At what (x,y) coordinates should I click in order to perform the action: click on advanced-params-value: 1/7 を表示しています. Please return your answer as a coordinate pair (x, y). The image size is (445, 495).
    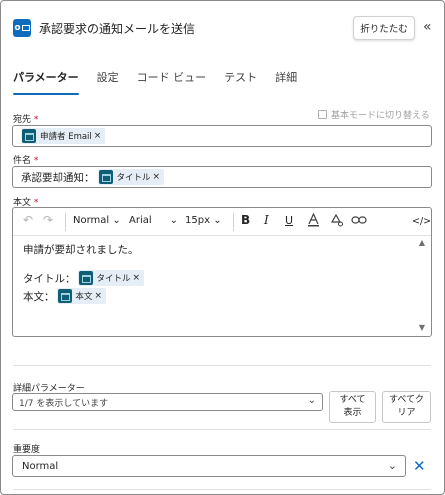
    Looking at the image, I should click on (64, 403).